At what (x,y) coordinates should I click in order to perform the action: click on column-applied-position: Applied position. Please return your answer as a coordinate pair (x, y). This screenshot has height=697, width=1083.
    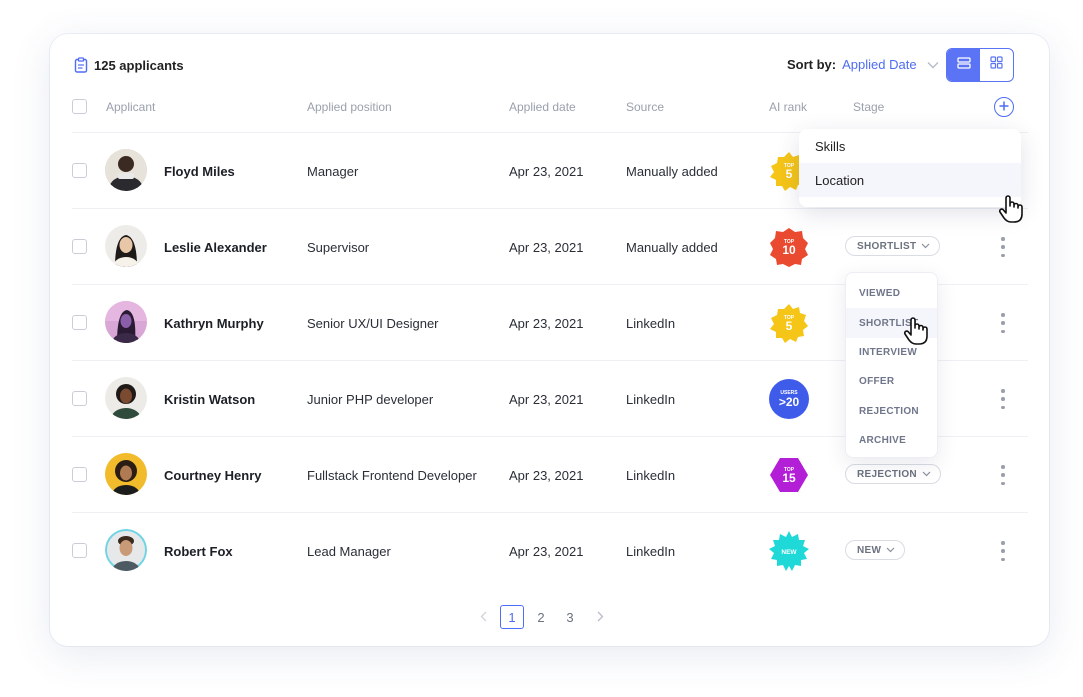
    Looking at the image, I should click on (349, 107).